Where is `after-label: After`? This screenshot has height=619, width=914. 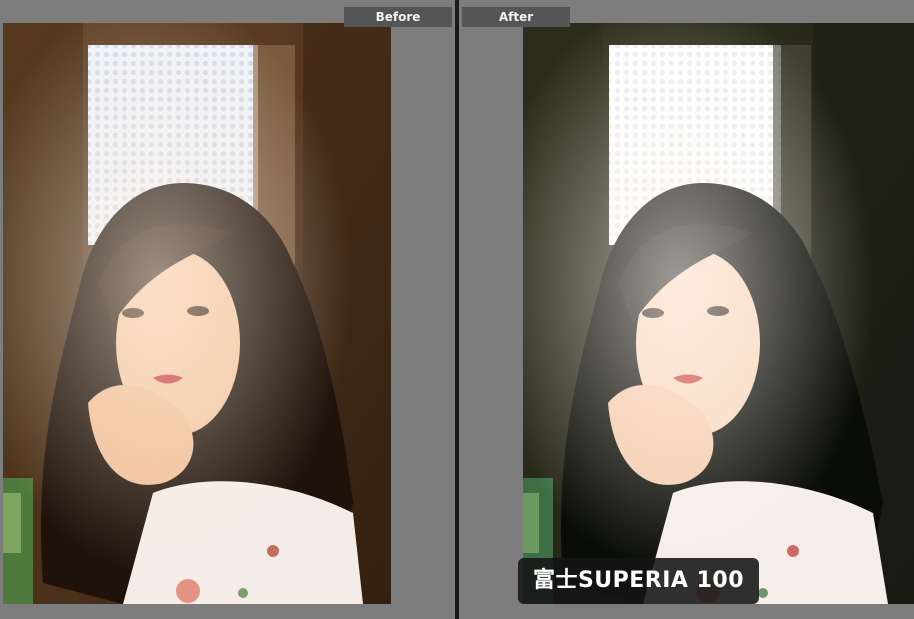
after-label: After is located at coordinates (516, 17).